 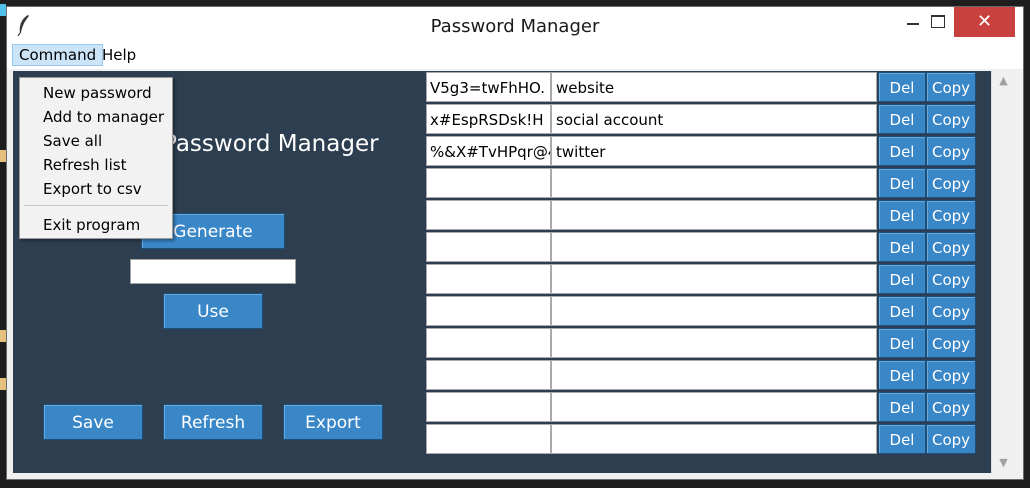 What do you see at coordinates (488, 151) in the screenshot?
I see `password-cell: %&X#TvHPqr@4` at bounding box center [488, 151].